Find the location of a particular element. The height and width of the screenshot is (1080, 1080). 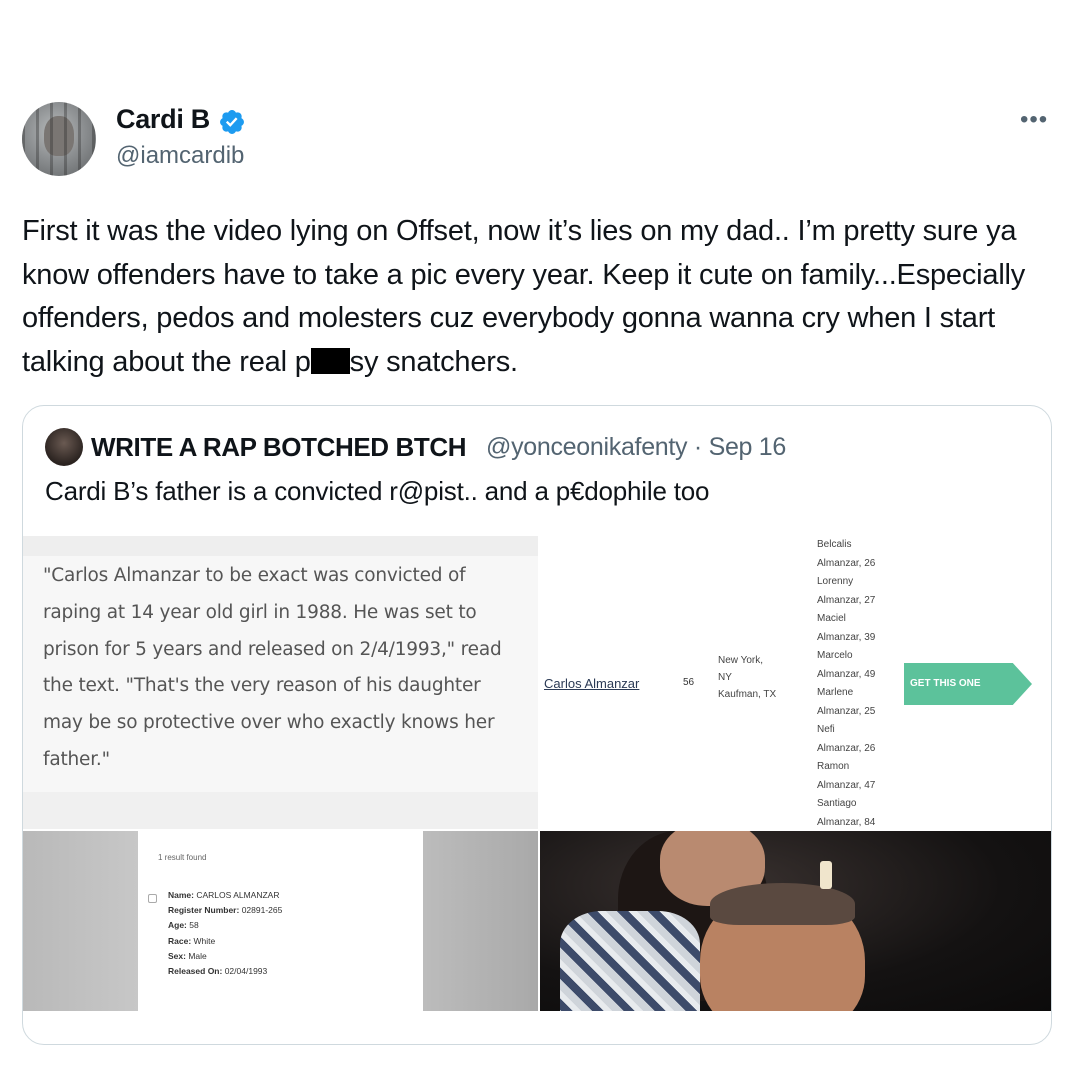

relative-line: Almanzar, 25 is located at coordinates (846, 711).